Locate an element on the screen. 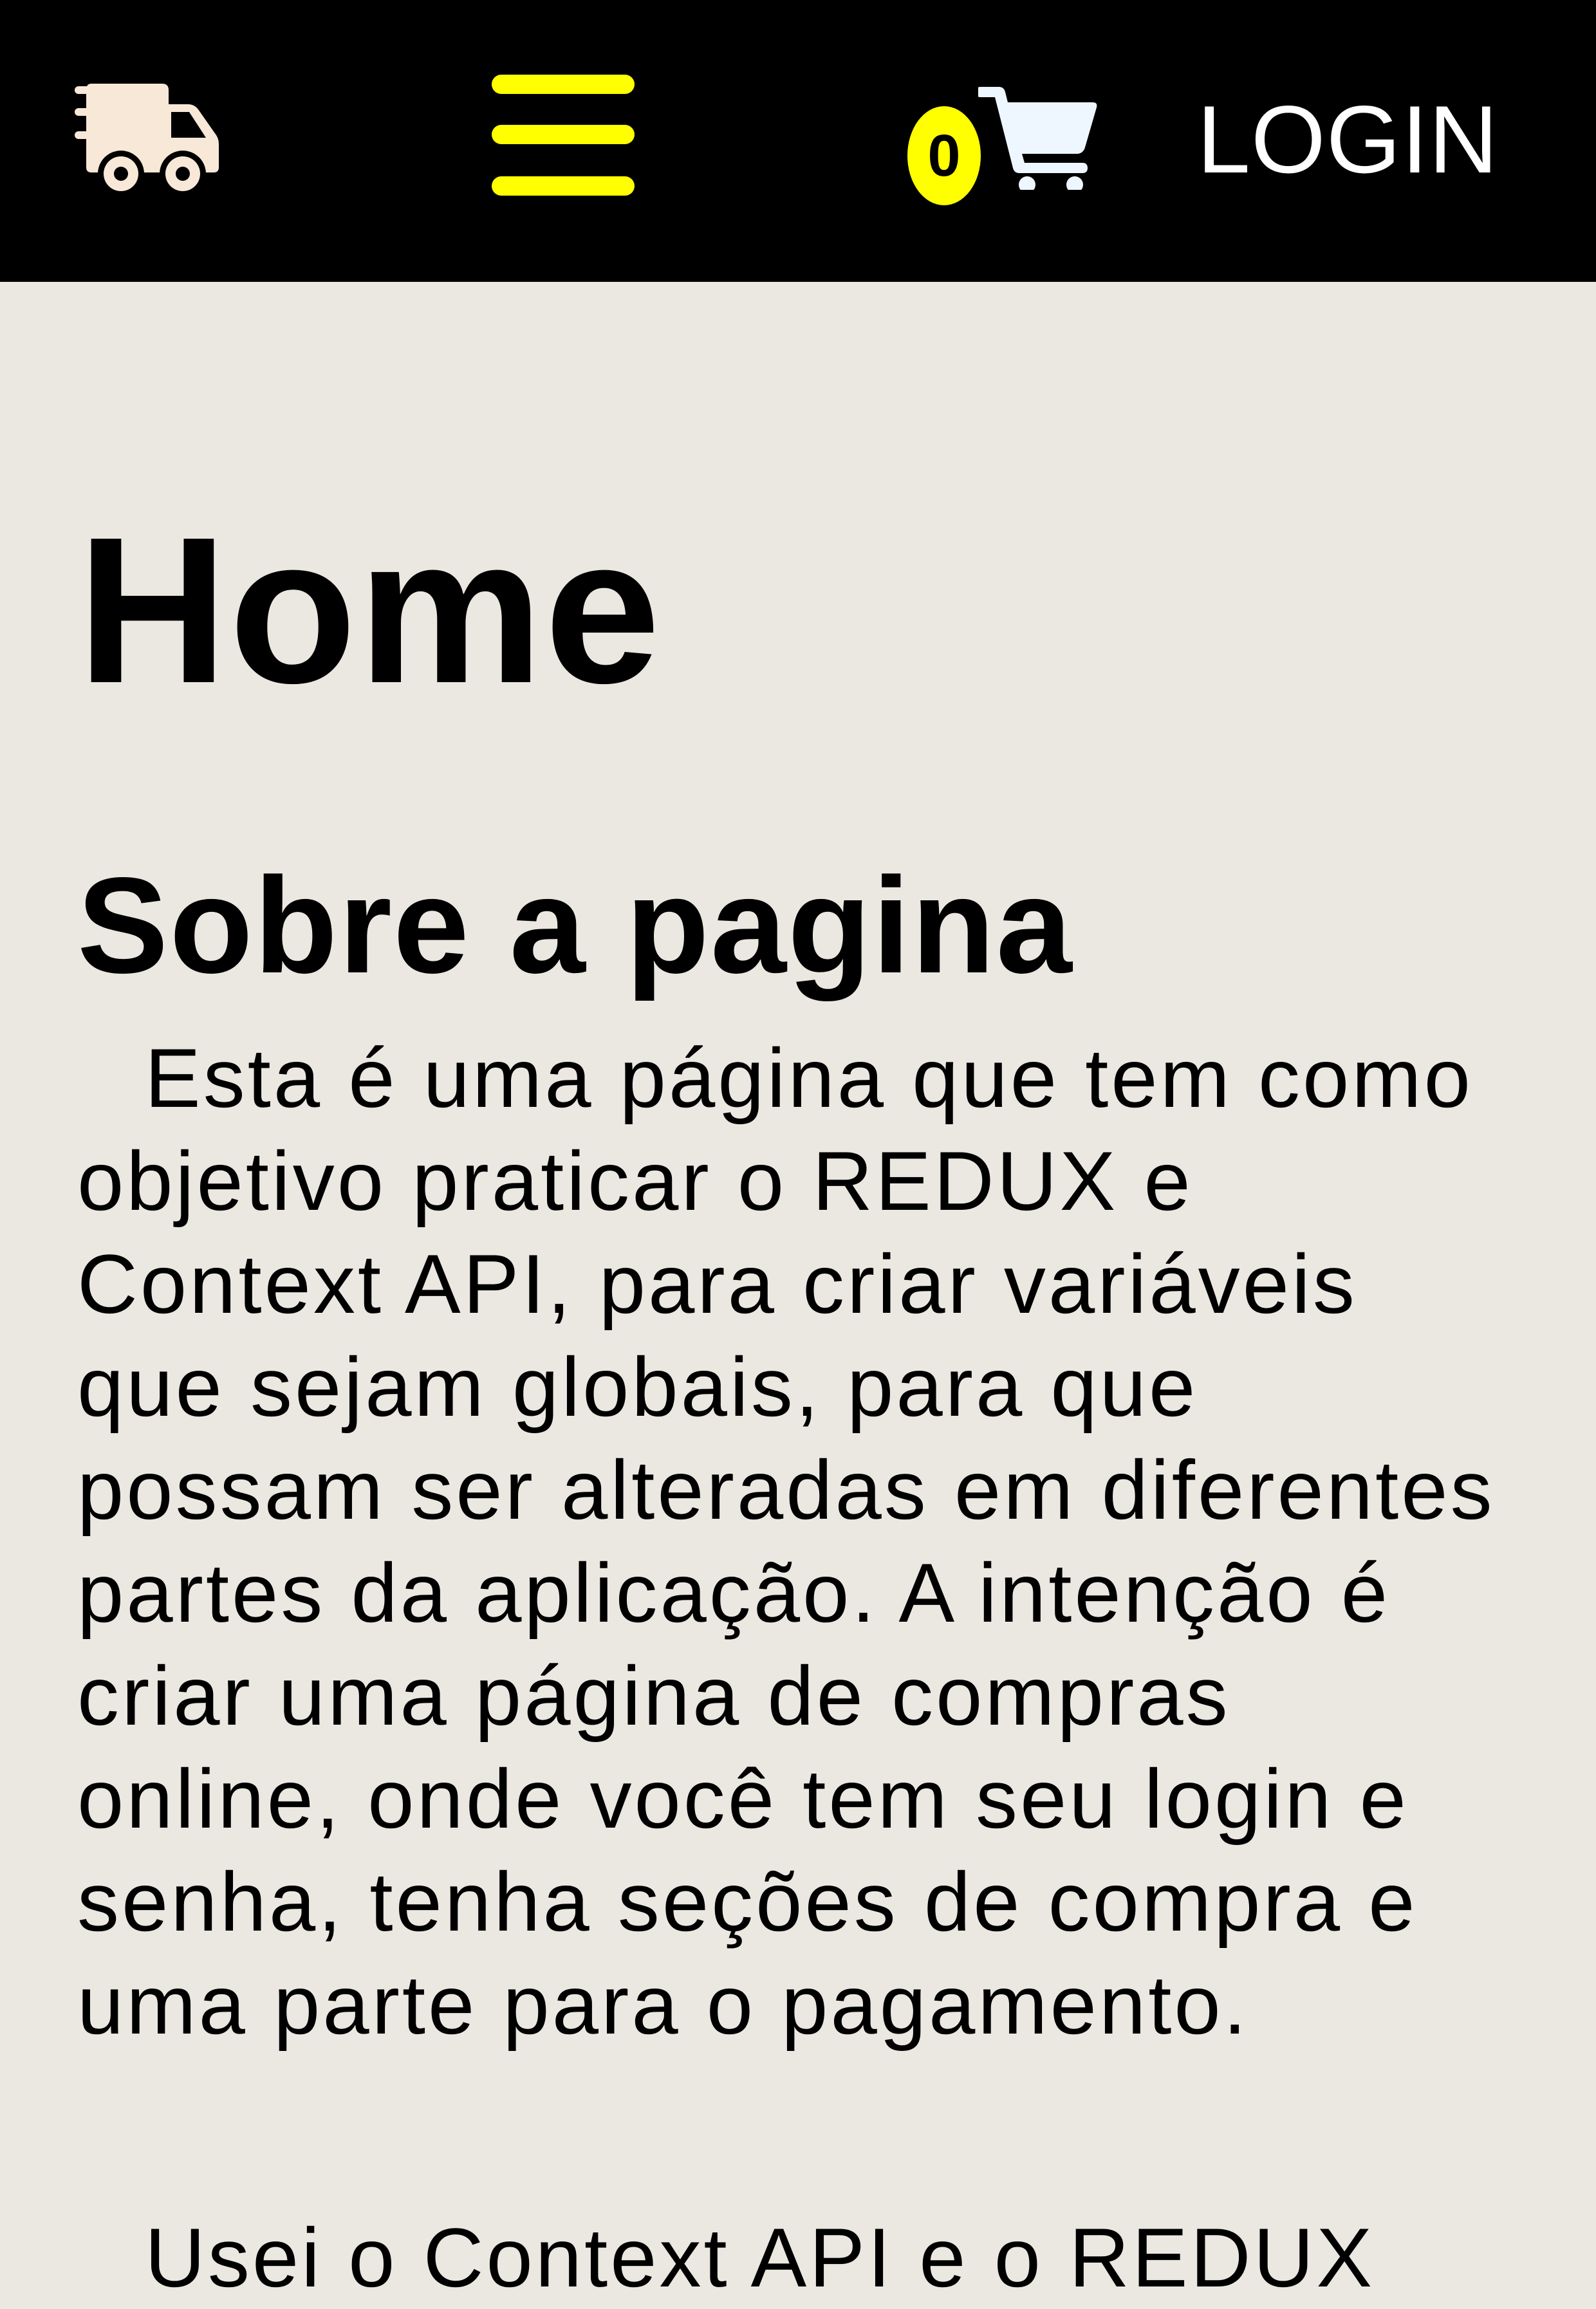 The height and width of the screenshot is (2309, 1596). page-title: Home is located at coordinates (369, 610).